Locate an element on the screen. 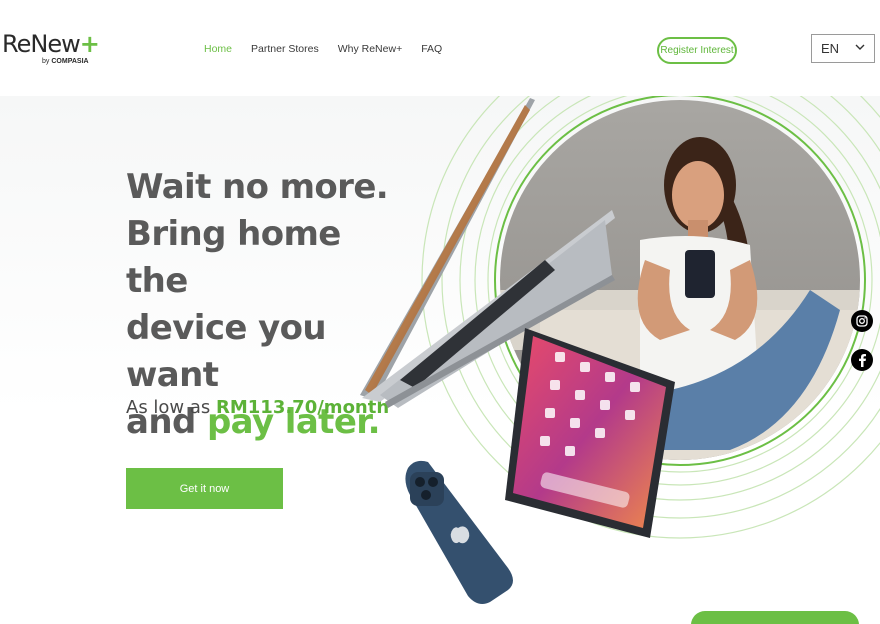 This screenshot has width=880, height=624. renew-logo: ReNew+ by COMPASIA is located at coordinates (51, 47).